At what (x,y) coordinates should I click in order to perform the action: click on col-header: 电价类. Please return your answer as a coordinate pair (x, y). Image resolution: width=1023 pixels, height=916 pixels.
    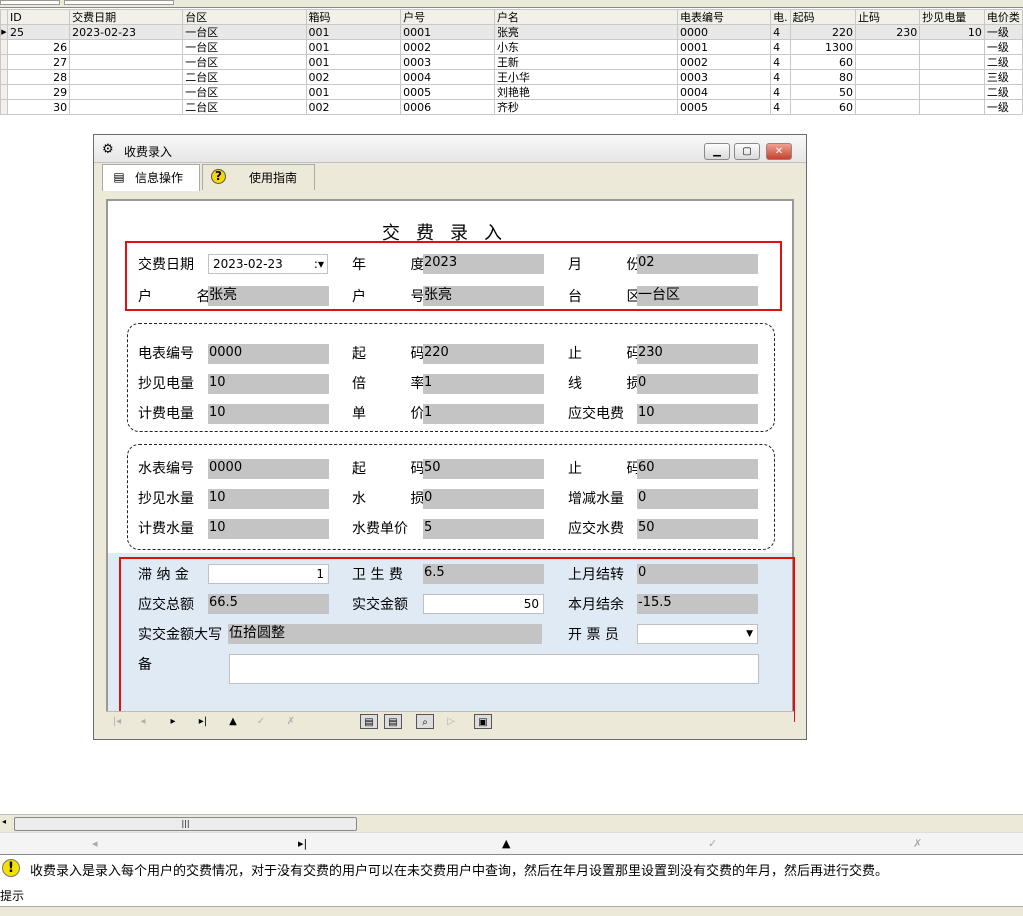
    Looking at the image, I should click on (1003, 17).